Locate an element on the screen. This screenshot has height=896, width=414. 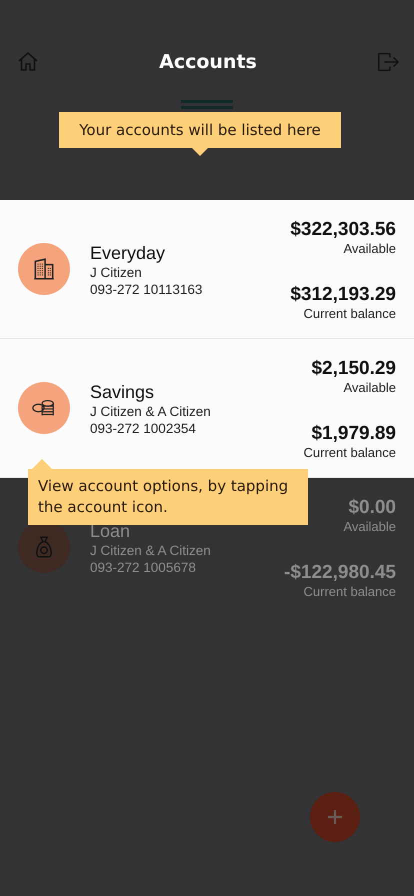
building-icon is located at coordinates (44, 269).